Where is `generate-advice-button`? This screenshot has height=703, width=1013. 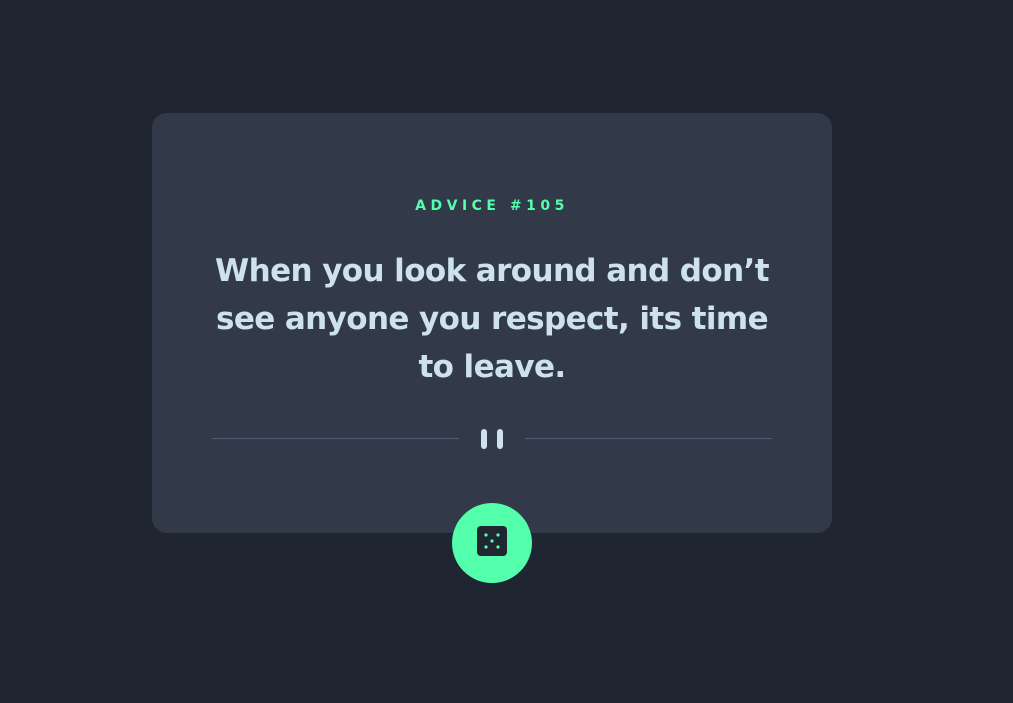 generate-advice-button is located at coordinates (492, 543).